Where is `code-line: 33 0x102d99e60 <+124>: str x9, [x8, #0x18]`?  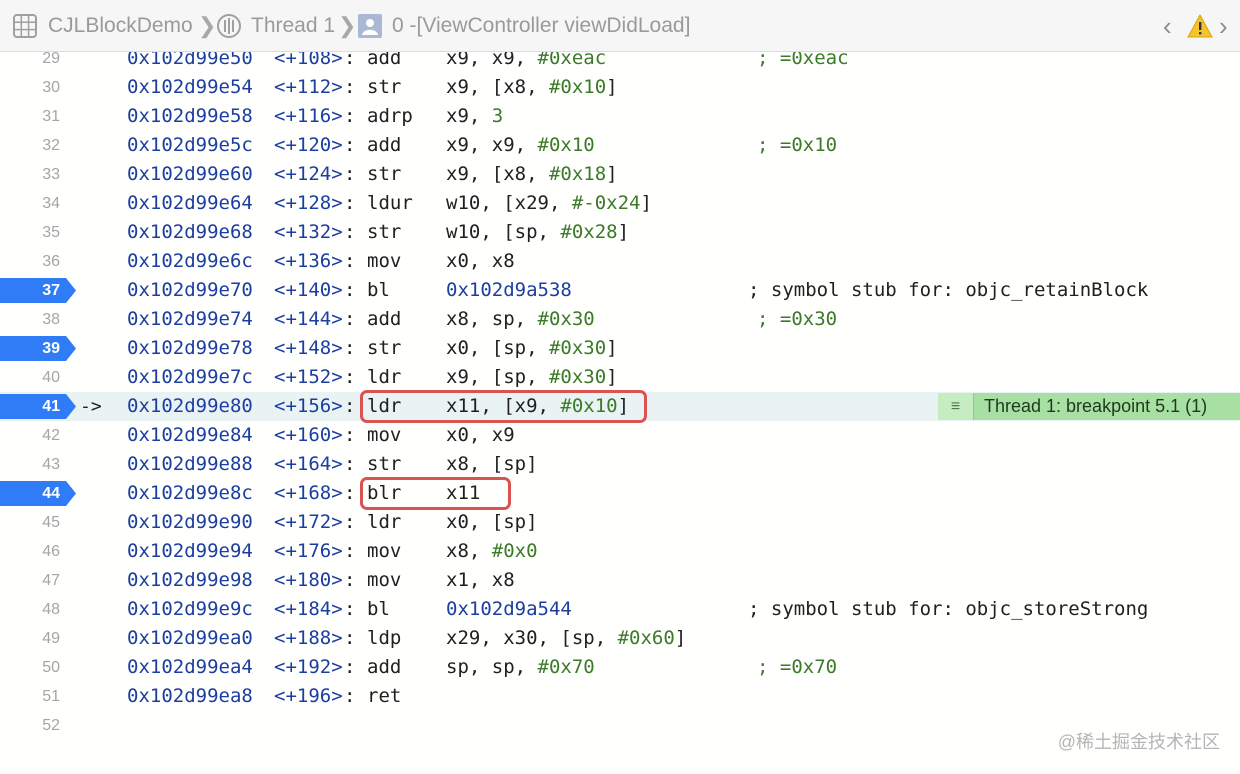
code-line: 33 0x102d99e60 <+124>: str x9, [x8, #0x18] is located at coordinates (620, 174).